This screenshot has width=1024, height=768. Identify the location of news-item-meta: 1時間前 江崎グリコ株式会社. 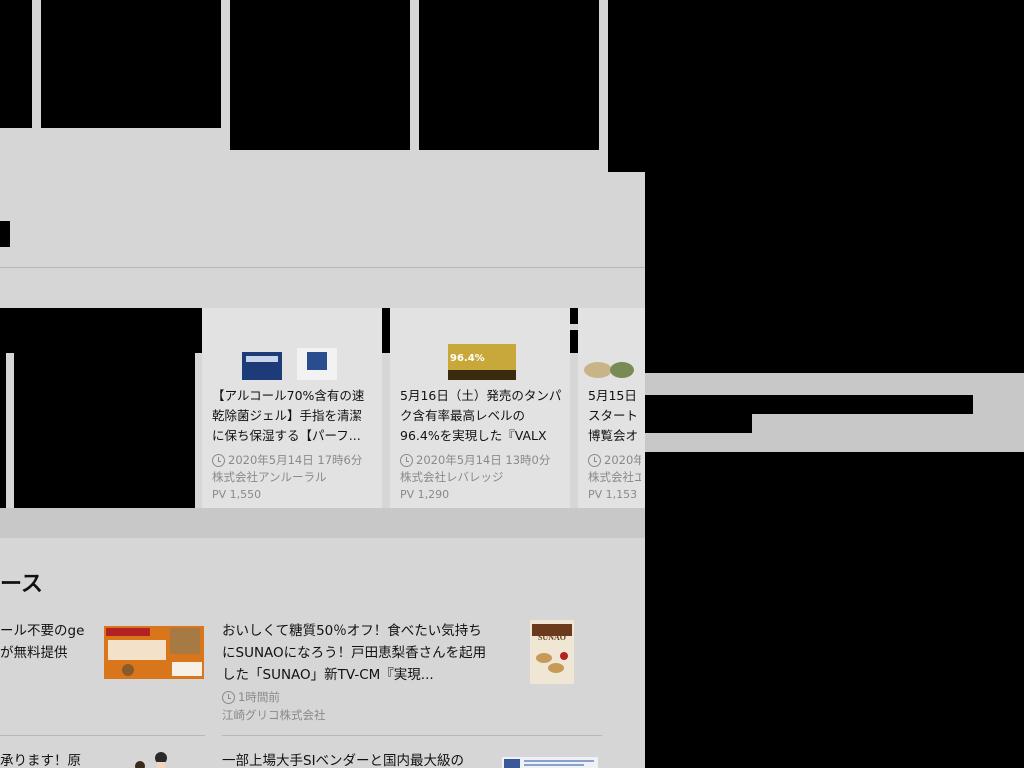
(274, 706).